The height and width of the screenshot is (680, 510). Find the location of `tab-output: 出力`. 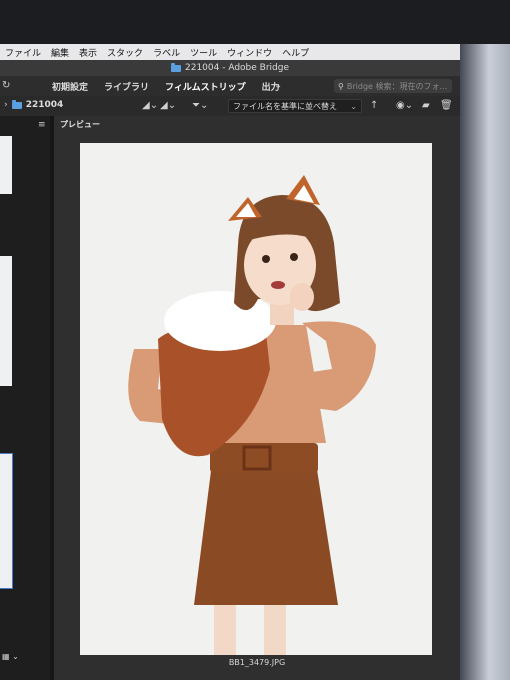

tab-output: 出力 is located at coordinates (271, 86).